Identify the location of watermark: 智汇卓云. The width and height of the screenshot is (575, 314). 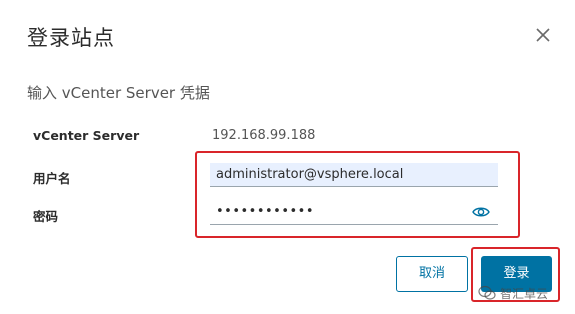
(513, 293).